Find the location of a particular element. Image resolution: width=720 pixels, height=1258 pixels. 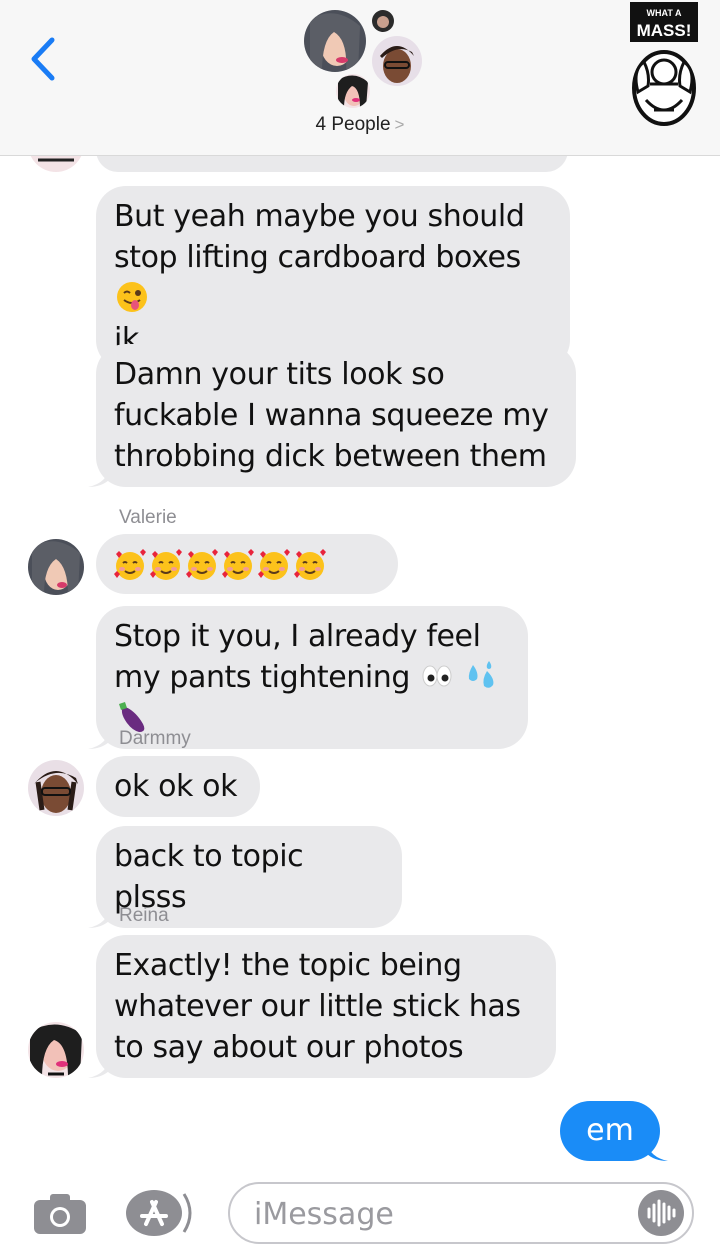

emoji-row is located at coordinates (220, 566).